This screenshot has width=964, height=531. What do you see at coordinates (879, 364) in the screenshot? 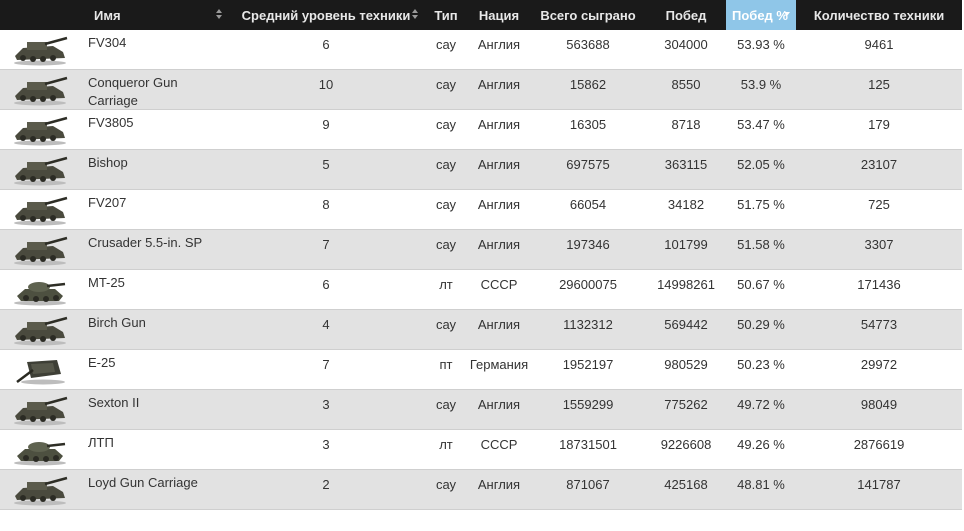
I see `vehicle-count: 29972` at bounding box center [879, 364].